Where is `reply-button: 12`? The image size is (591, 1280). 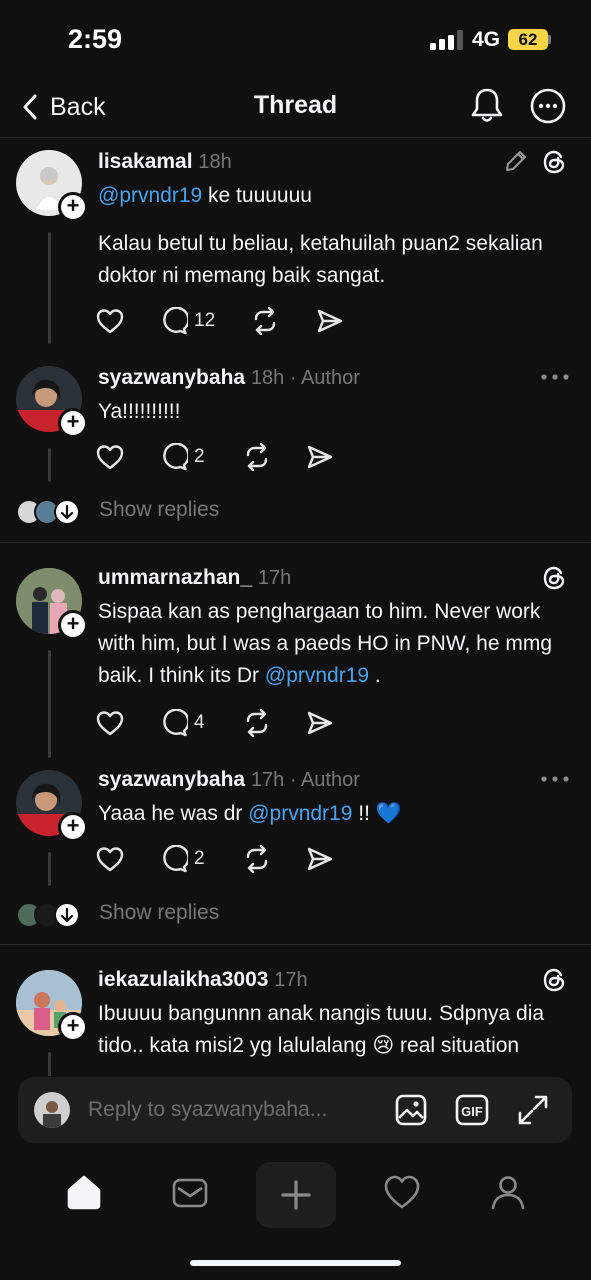
reply-button: 12 is located at coordinates (187, 321).